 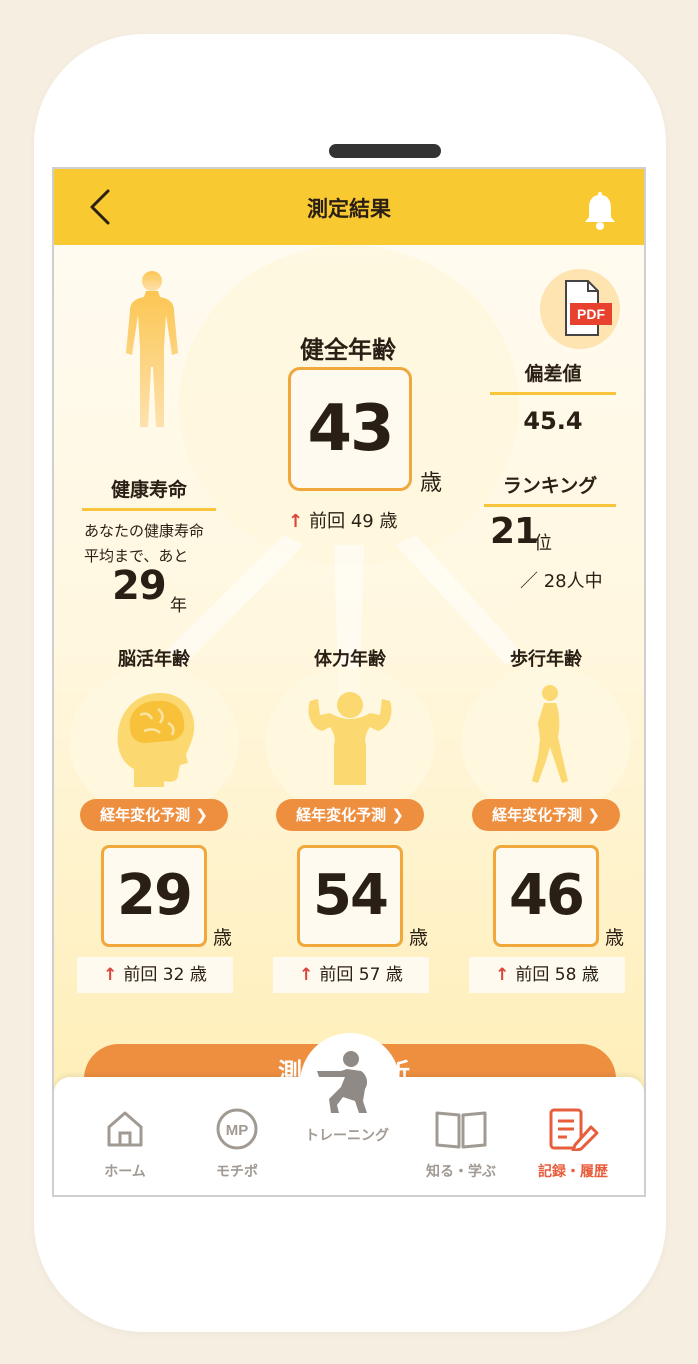 What do you see at coordinates (156, 740) in the screenshot?
I see `brain-head-icon` at bounding box center [156, 740].